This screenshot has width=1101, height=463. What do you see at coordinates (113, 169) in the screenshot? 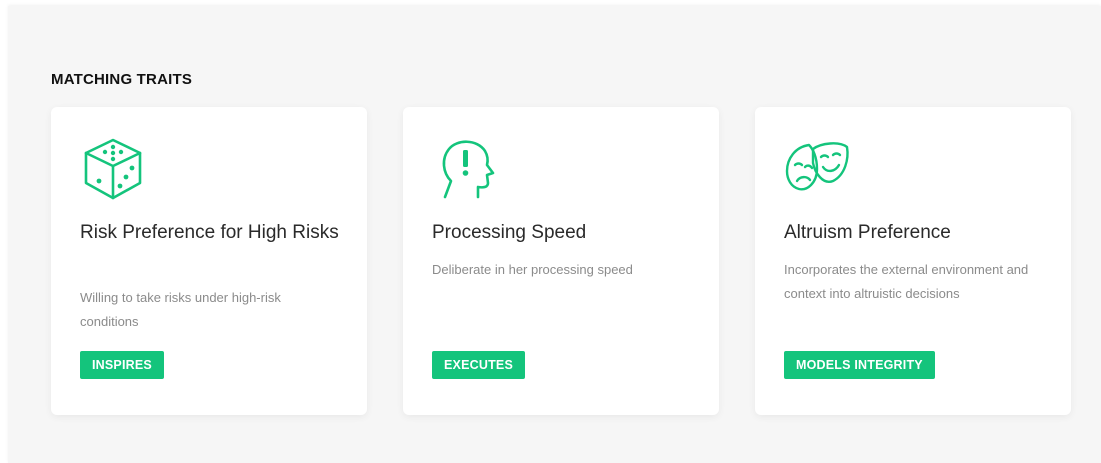
I see `dice-icon` at bounding box center [113, 169].